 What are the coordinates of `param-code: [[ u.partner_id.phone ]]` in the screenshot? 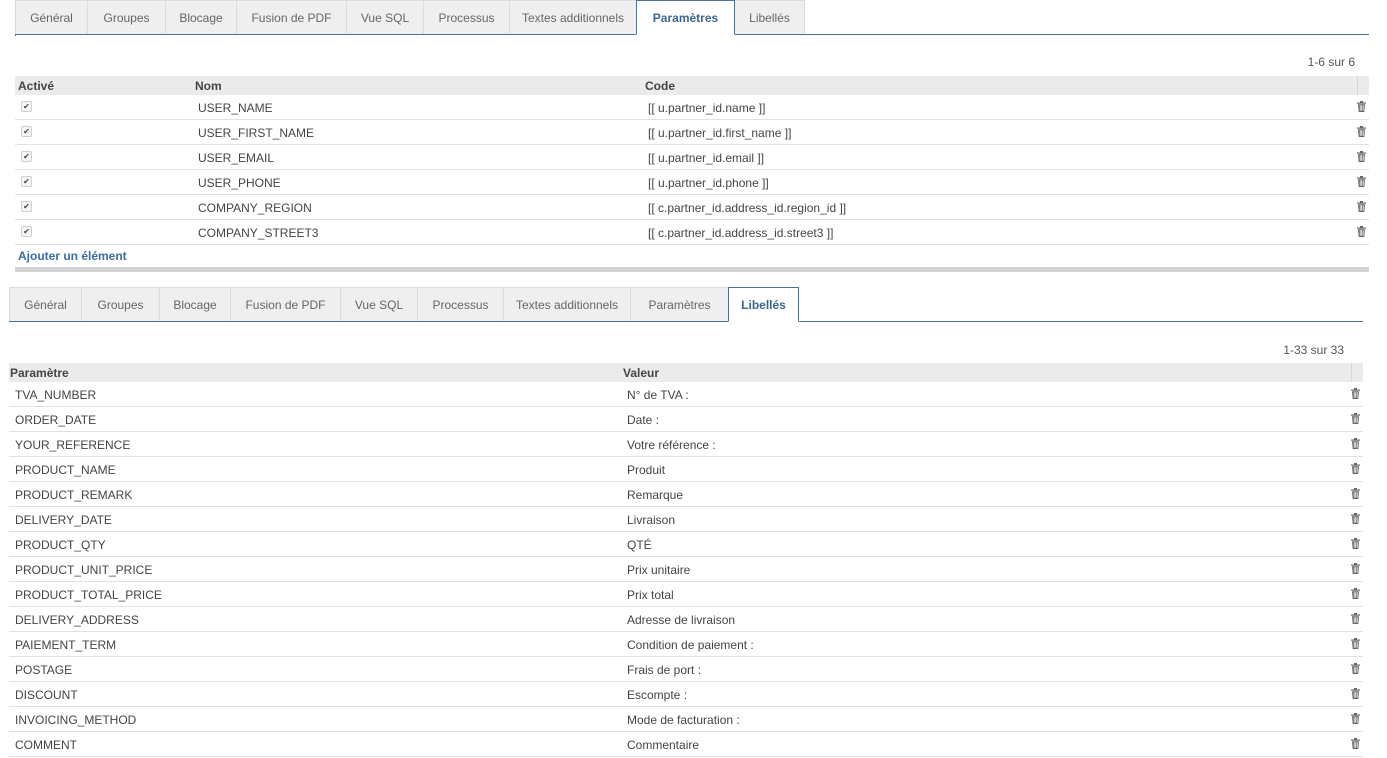 It's located at (708, 183).